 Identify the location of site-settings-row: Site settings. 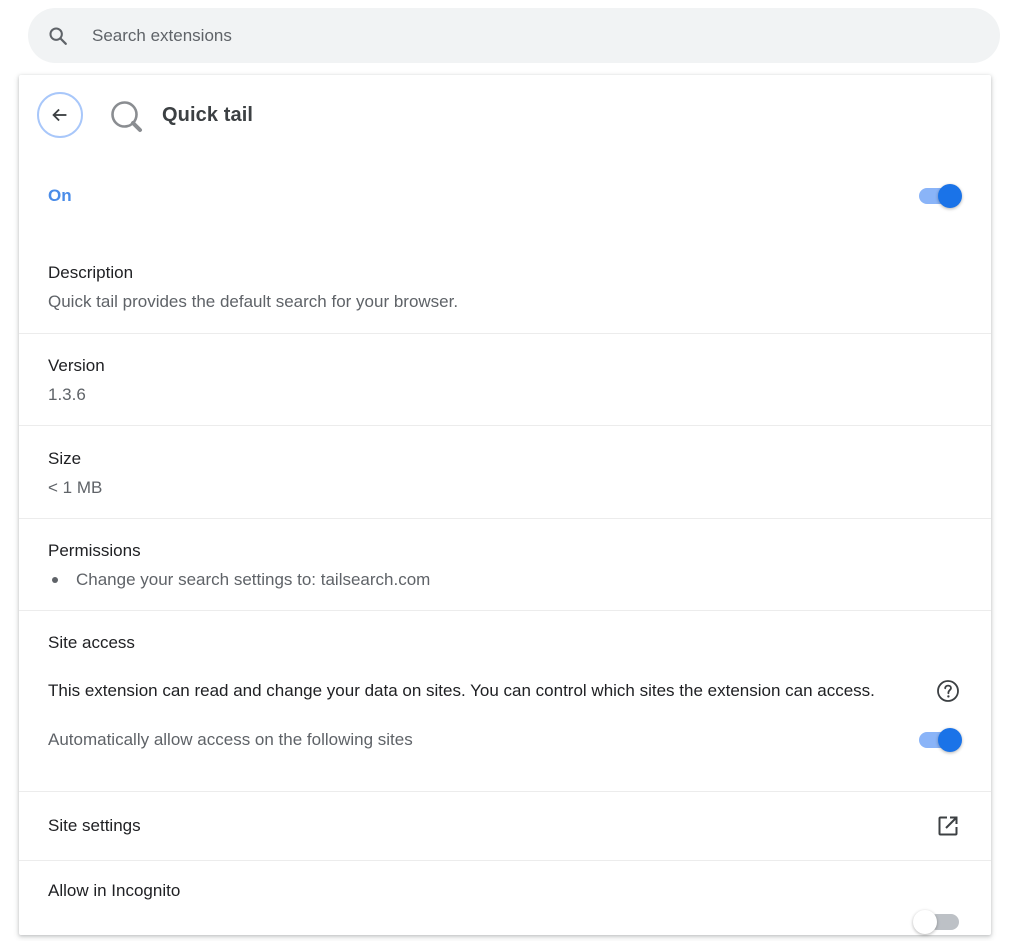
(505, 826).